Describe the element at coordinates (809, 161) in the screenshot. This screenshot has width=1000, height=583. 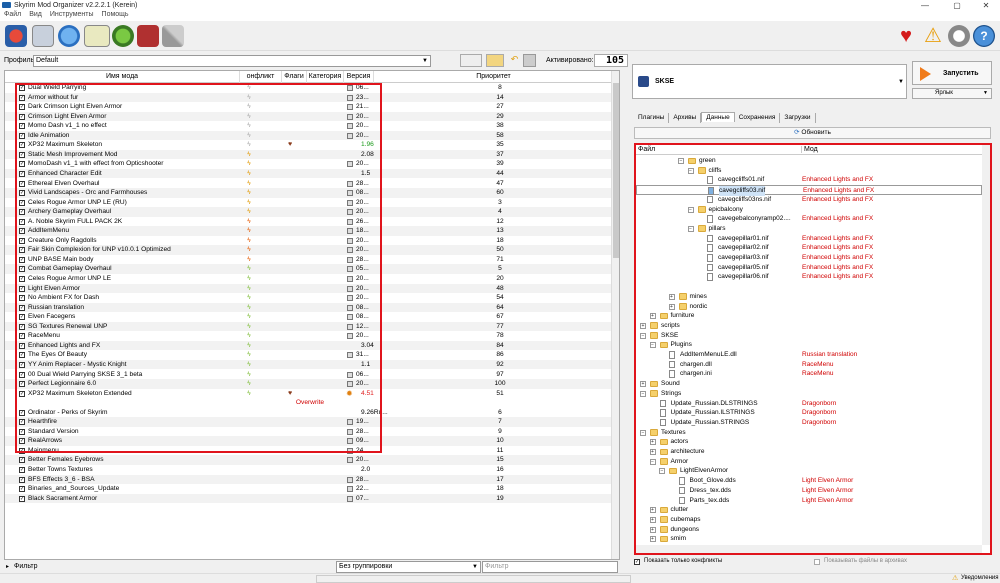
I see `tree-folder: − green` at that location.